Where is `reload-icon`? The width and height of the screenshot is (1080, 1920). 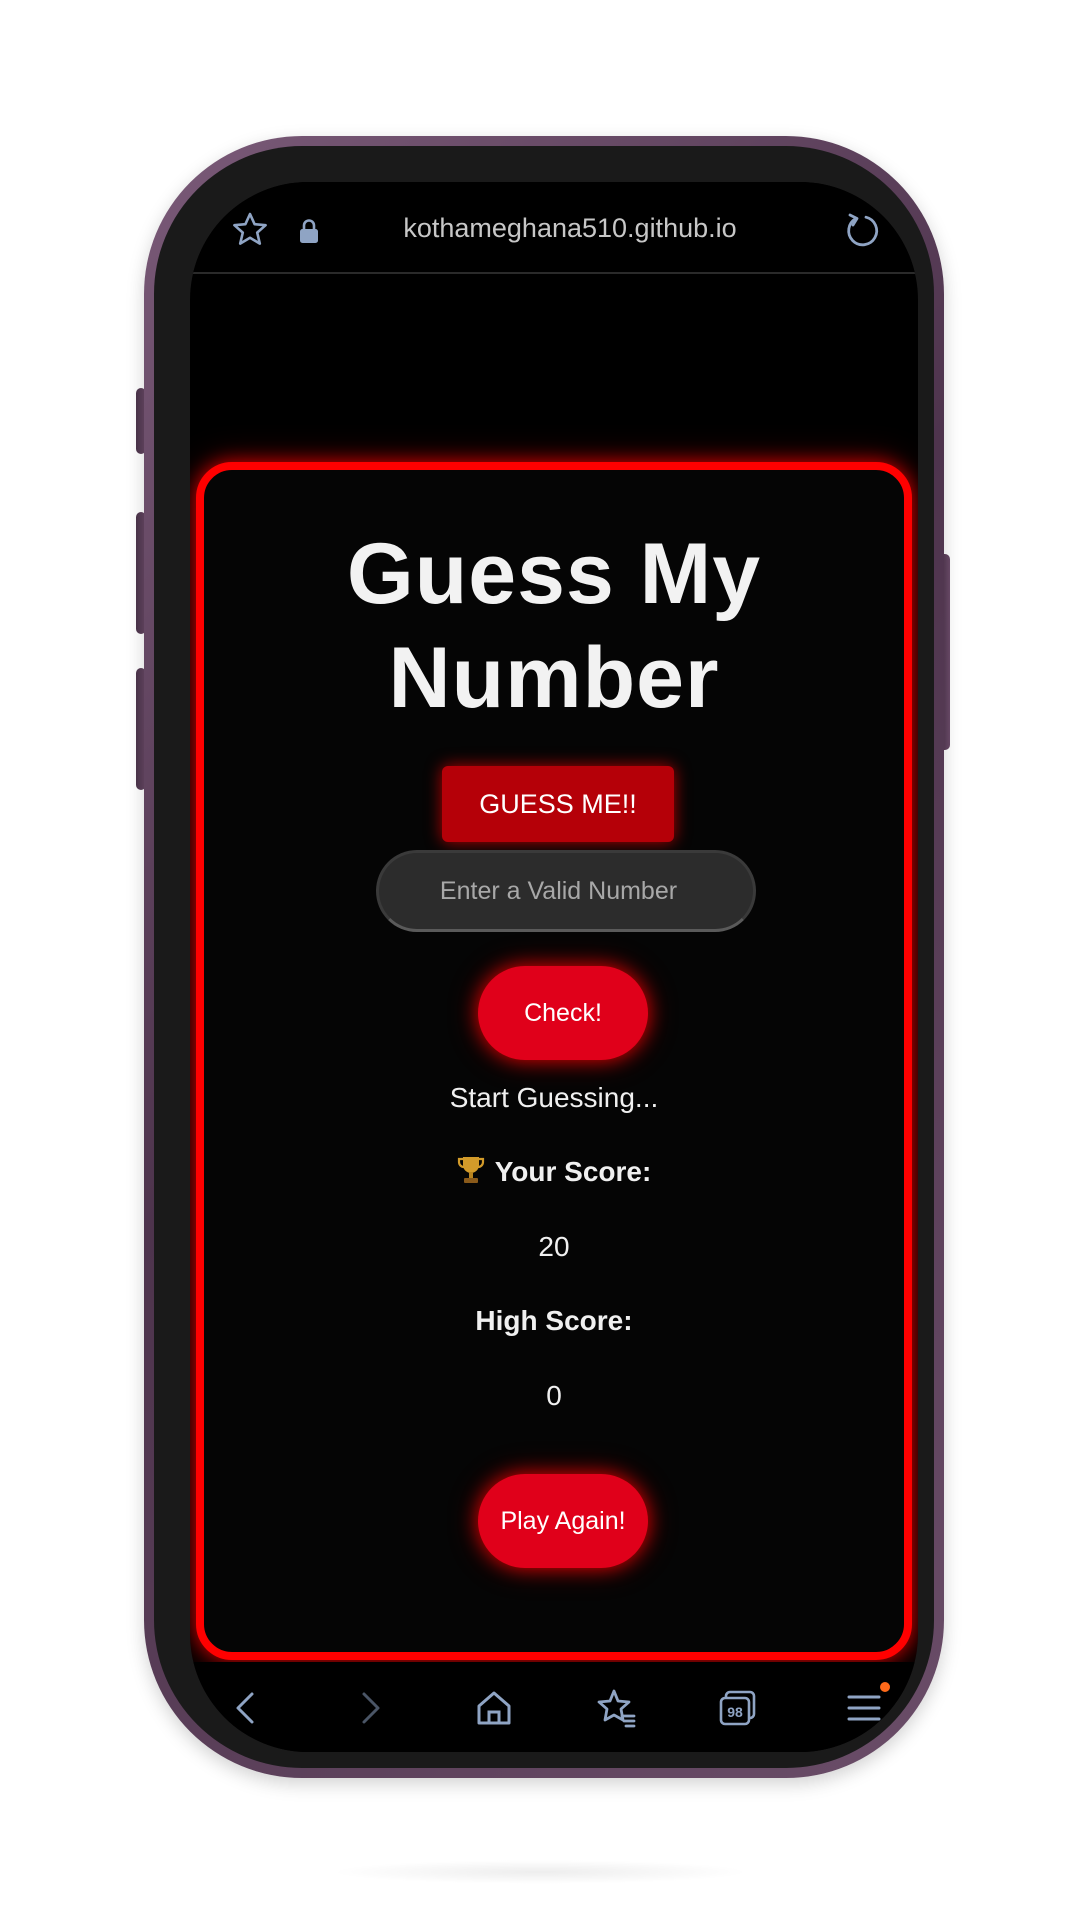
reload-icon is located at coordinates (862, 230).